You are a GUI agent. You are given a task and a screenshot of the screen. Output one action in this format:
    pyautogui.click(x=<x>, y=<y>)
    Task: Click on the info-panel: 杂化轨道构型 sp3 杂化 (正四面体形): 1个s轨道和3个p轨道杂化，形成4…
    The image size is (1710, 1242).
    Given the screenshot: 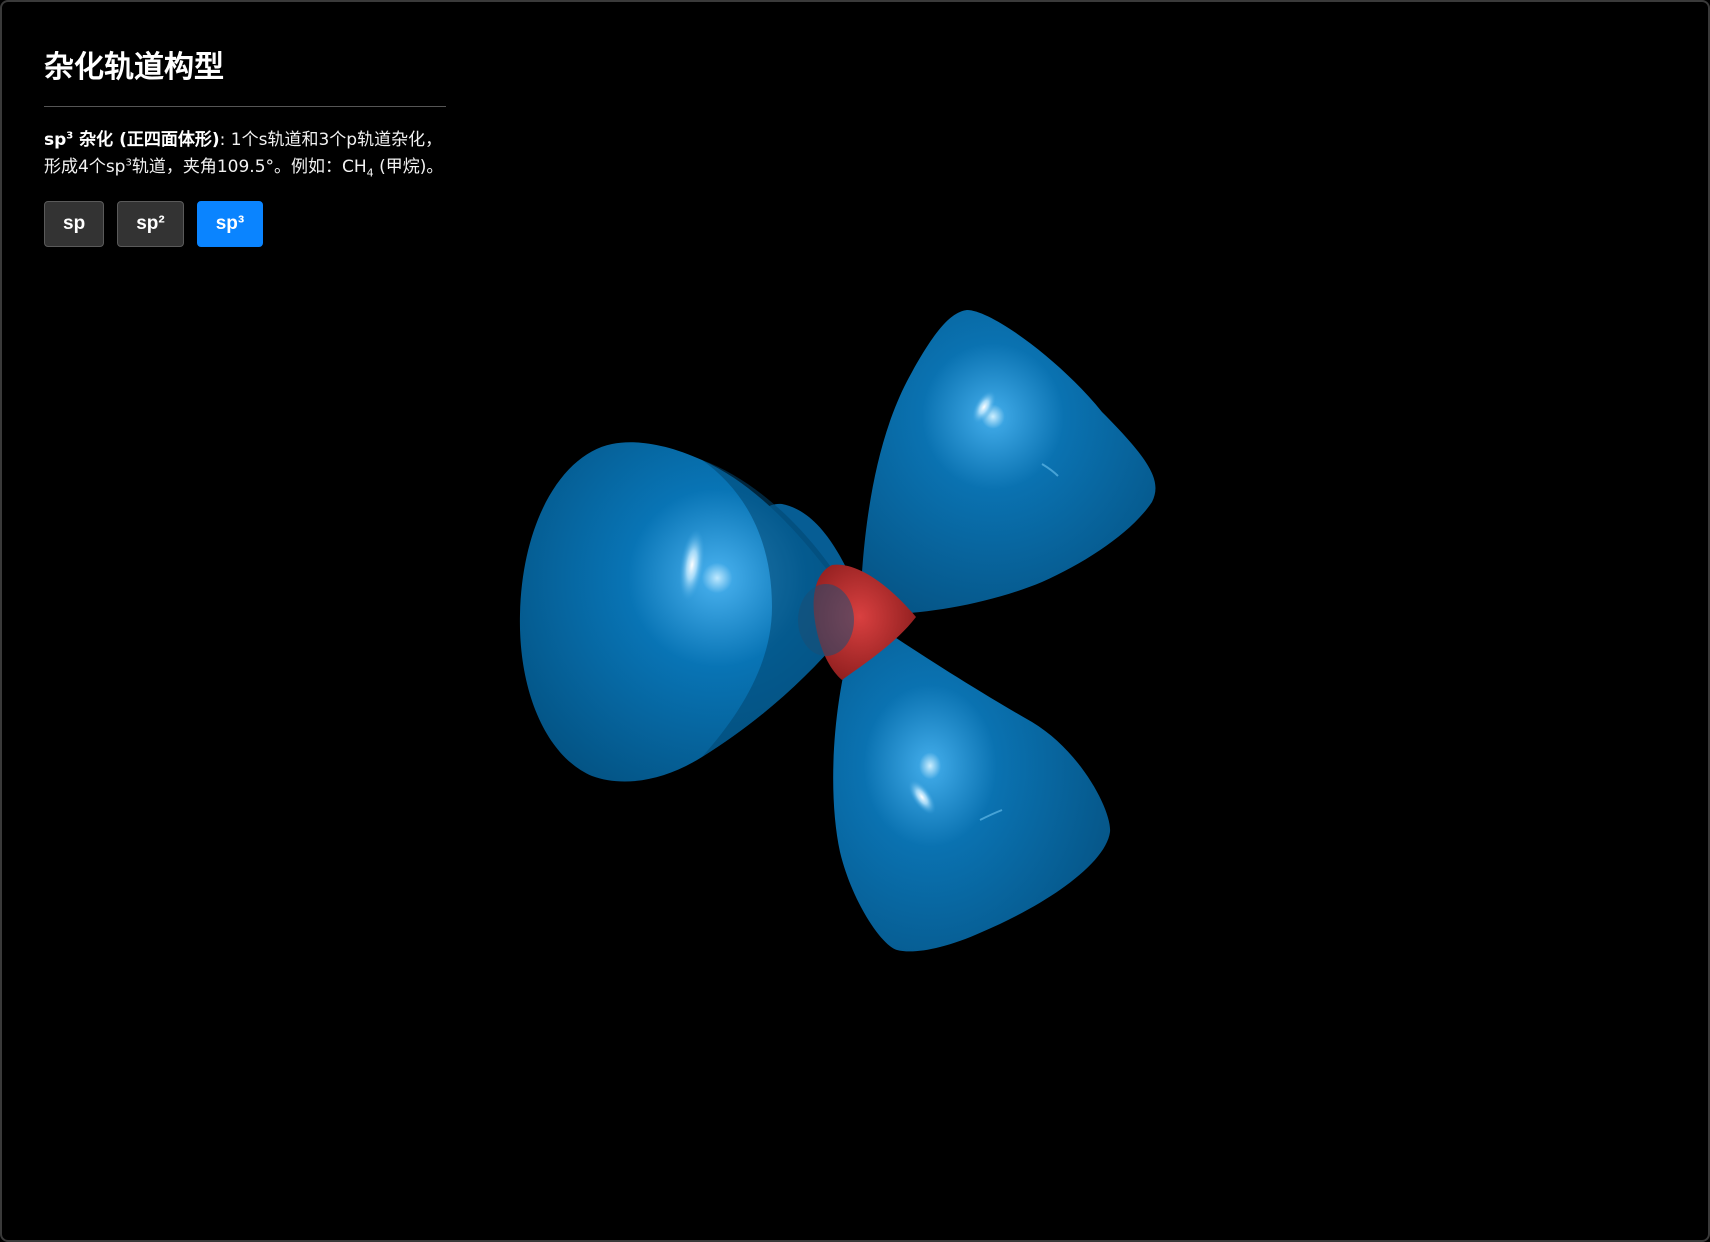 What is the action you would take?
    pyautogui.click(x=245, y=144)
    